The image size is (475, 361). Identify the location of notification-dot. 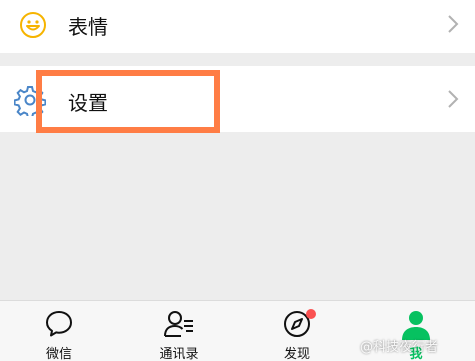
(311, 314).